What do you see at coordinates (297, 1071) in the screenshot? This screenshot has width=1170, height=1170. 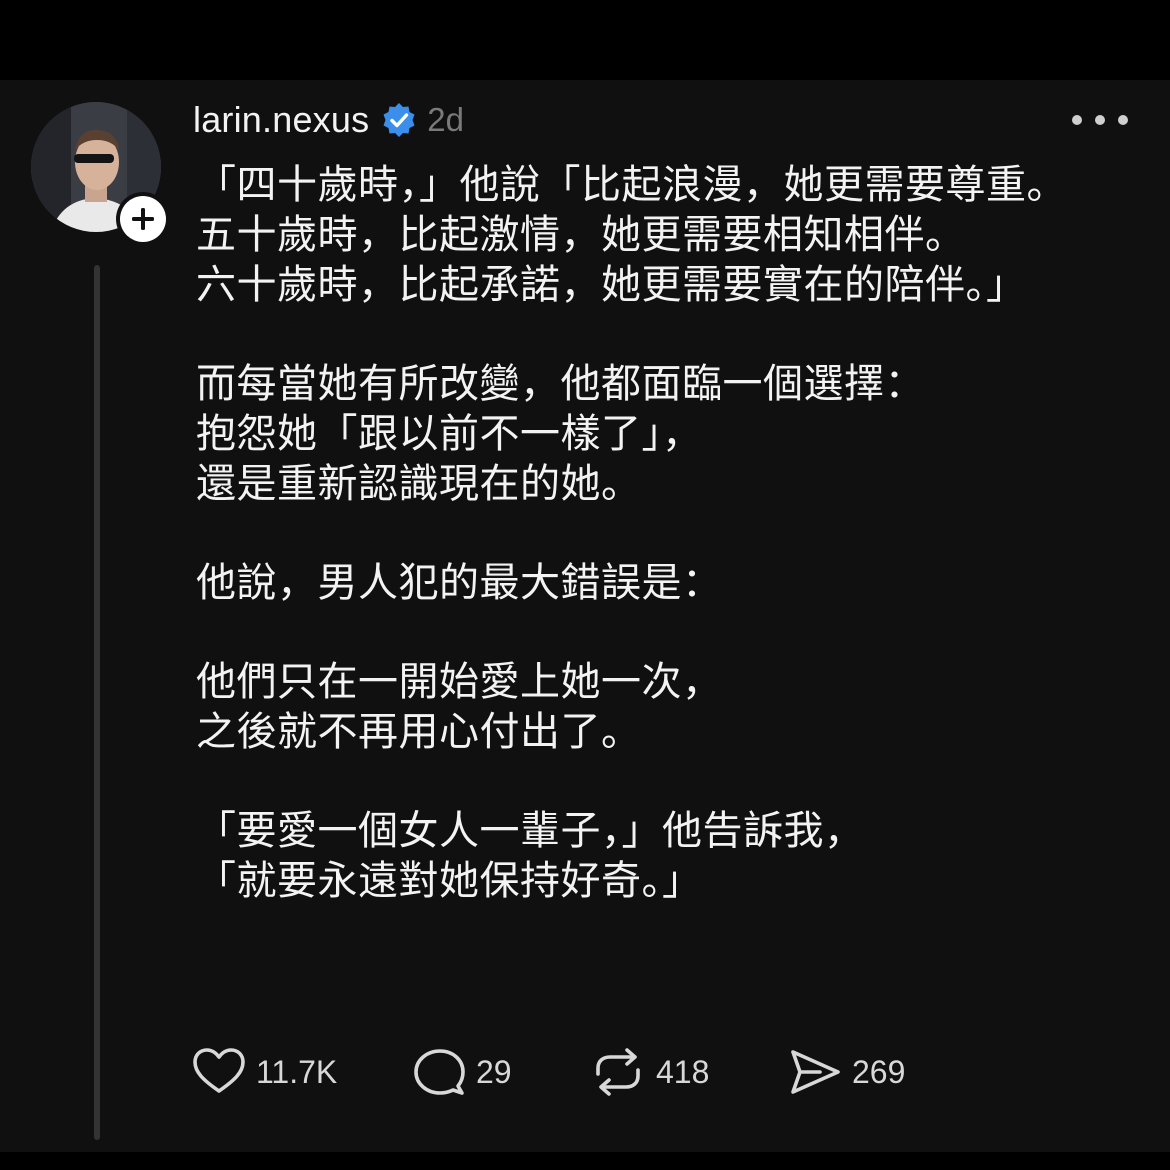 I see `like-count: 11.7K` at bounding box center [297, 1071].